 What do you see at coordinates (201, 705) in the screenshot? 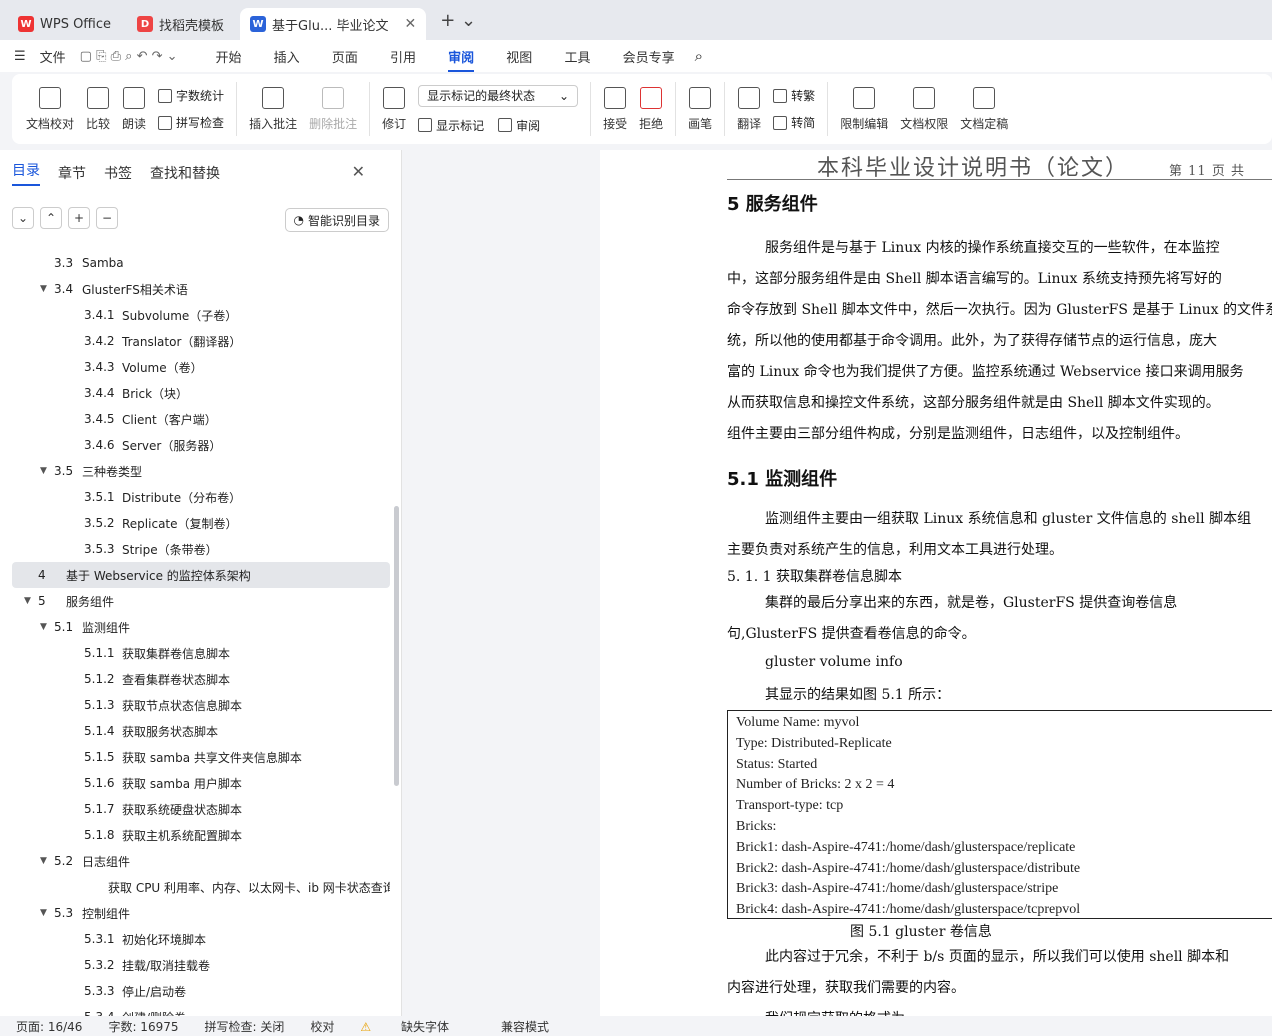
I see `toc-item: 5.1.3 获取节点状态信息脚本` at bounding box center [201, 705].